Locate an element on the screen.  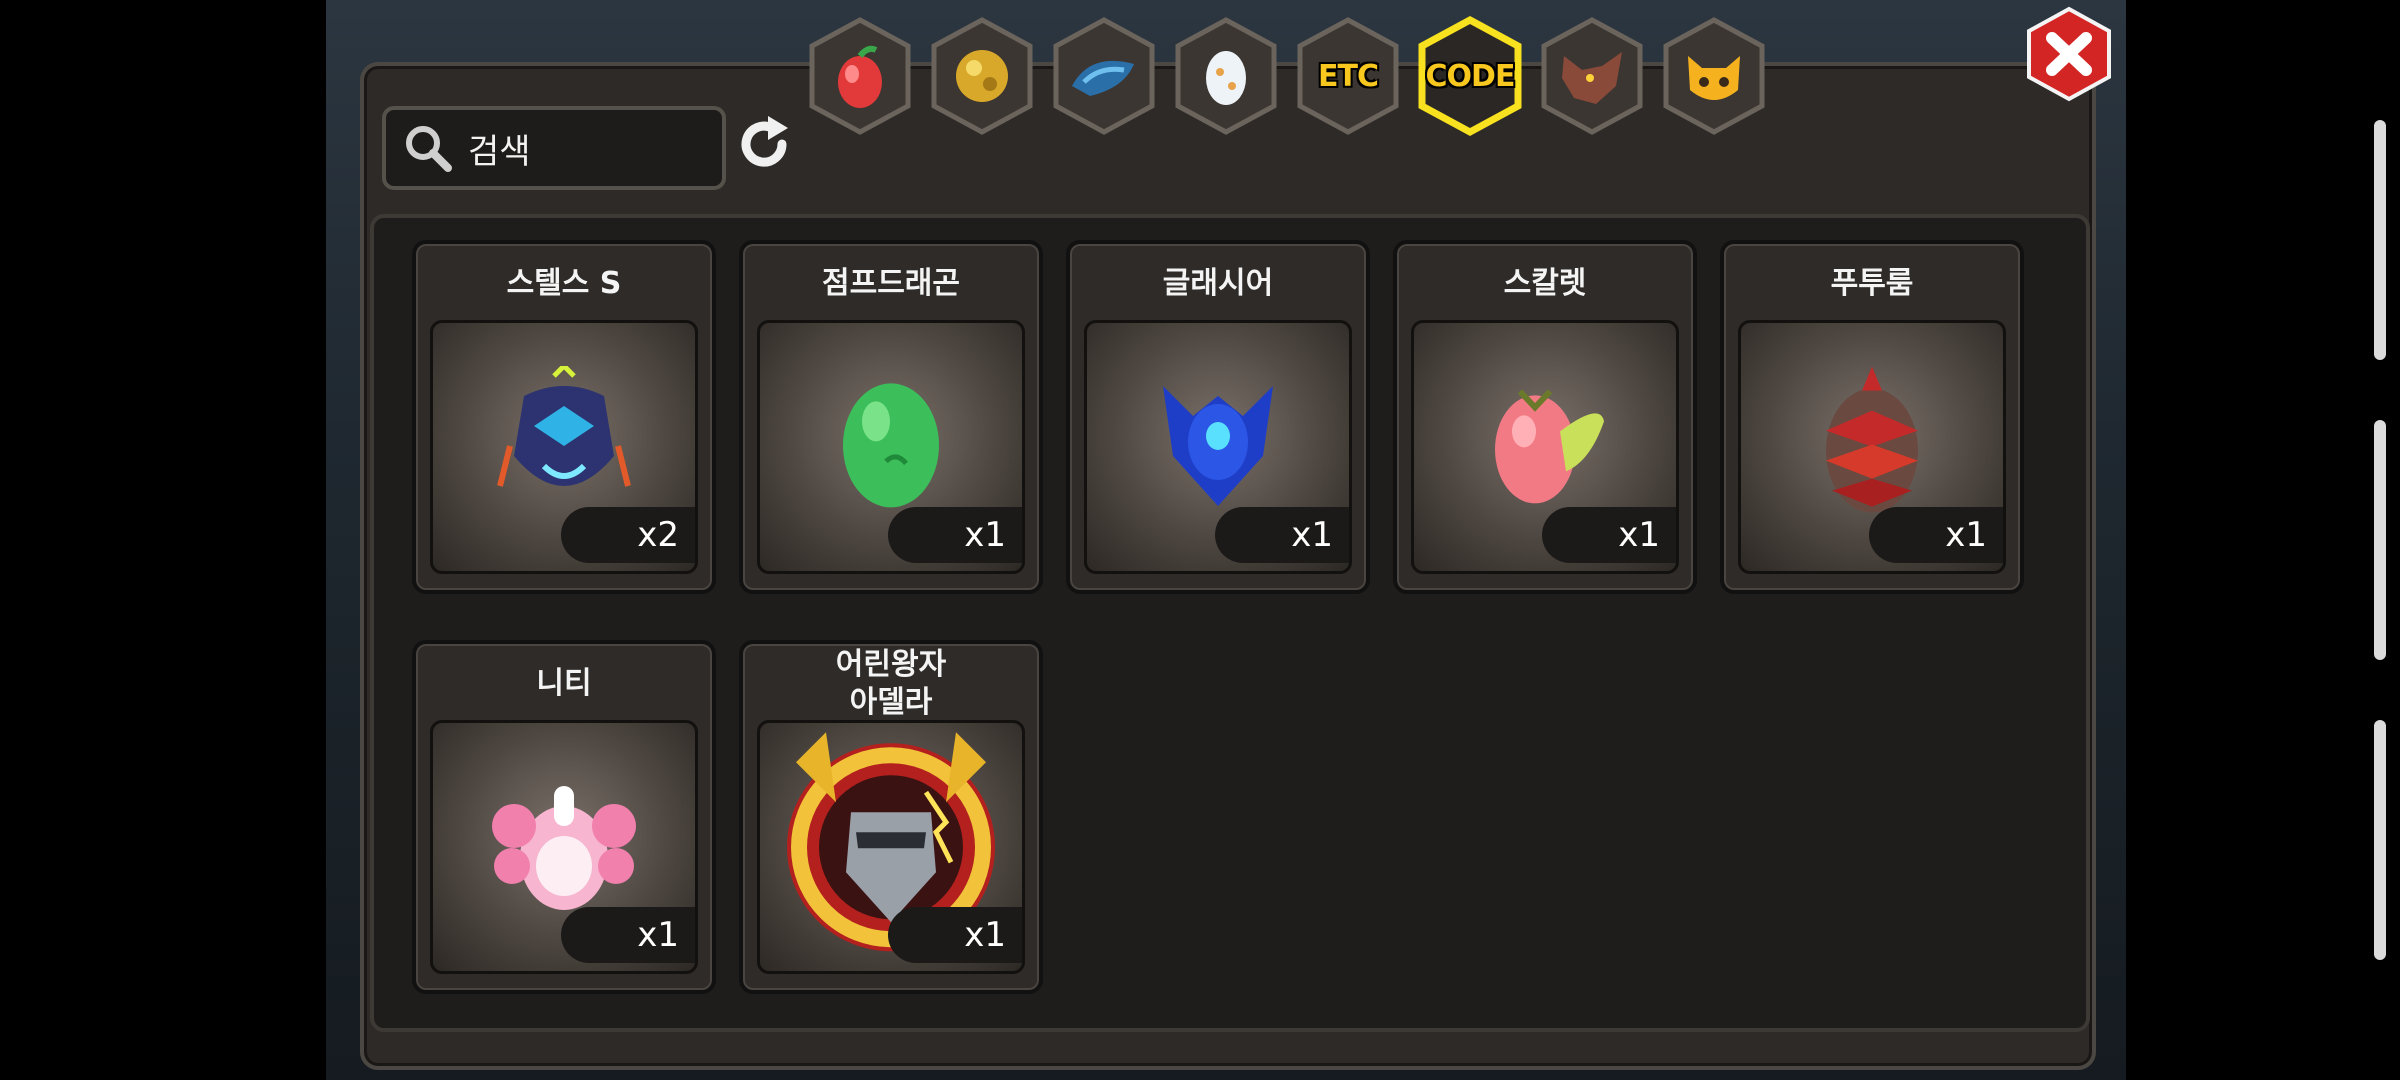
refresh-button is located at coordinates (764, 144).